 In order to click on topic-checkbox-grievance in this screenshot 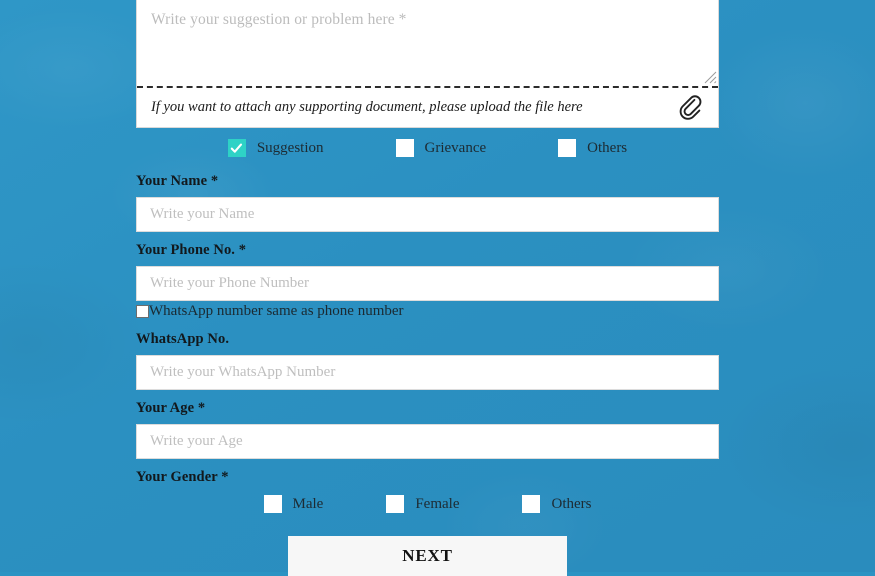, I will do `click(404, 148)`.